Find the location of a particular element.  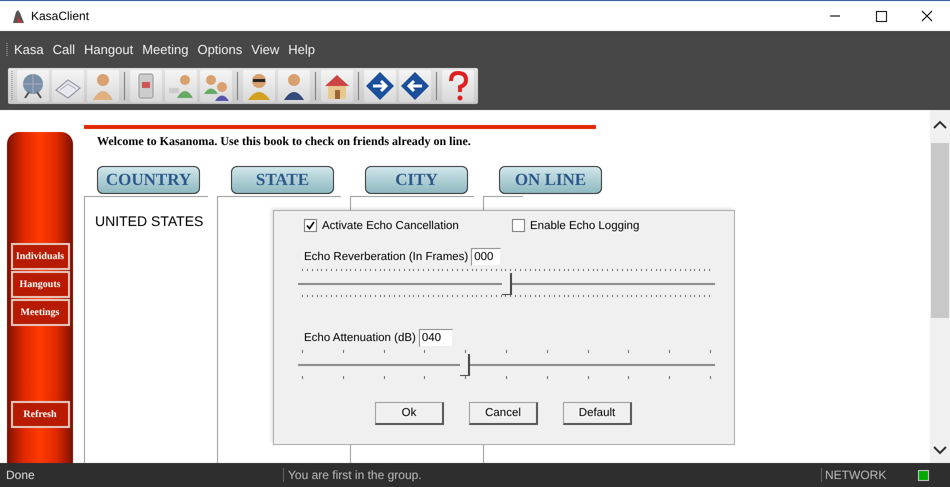

sidebar-button: Individuals is located at coordinates (40, 256).